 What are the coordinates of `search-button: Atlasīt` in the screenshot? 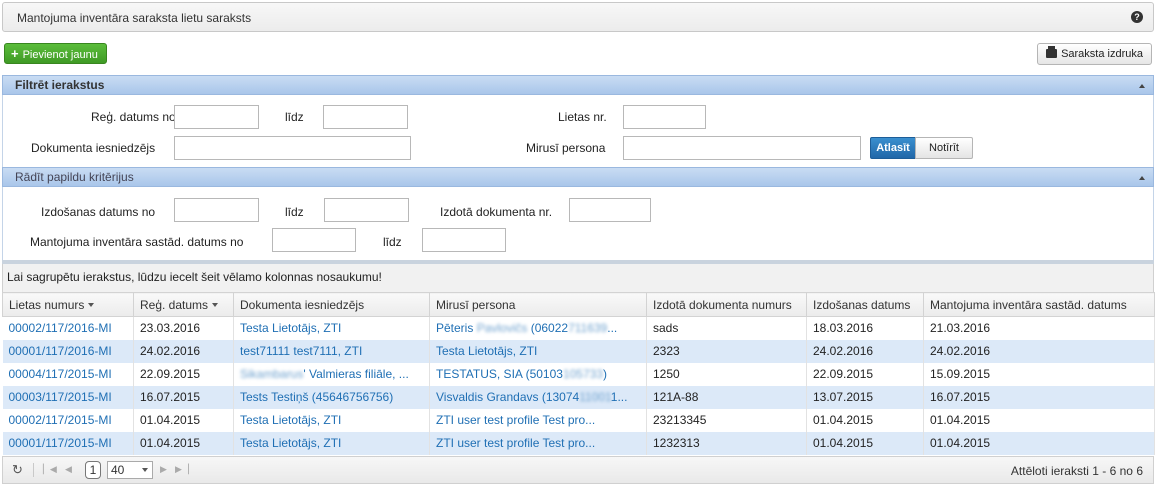 It's located at (893, 148).